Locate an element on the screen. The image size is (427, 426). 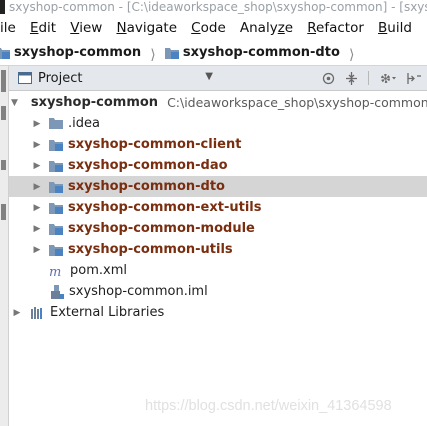
tree-node-client: ▶ sxyshop-common-client is located at coordinates (218, 144).